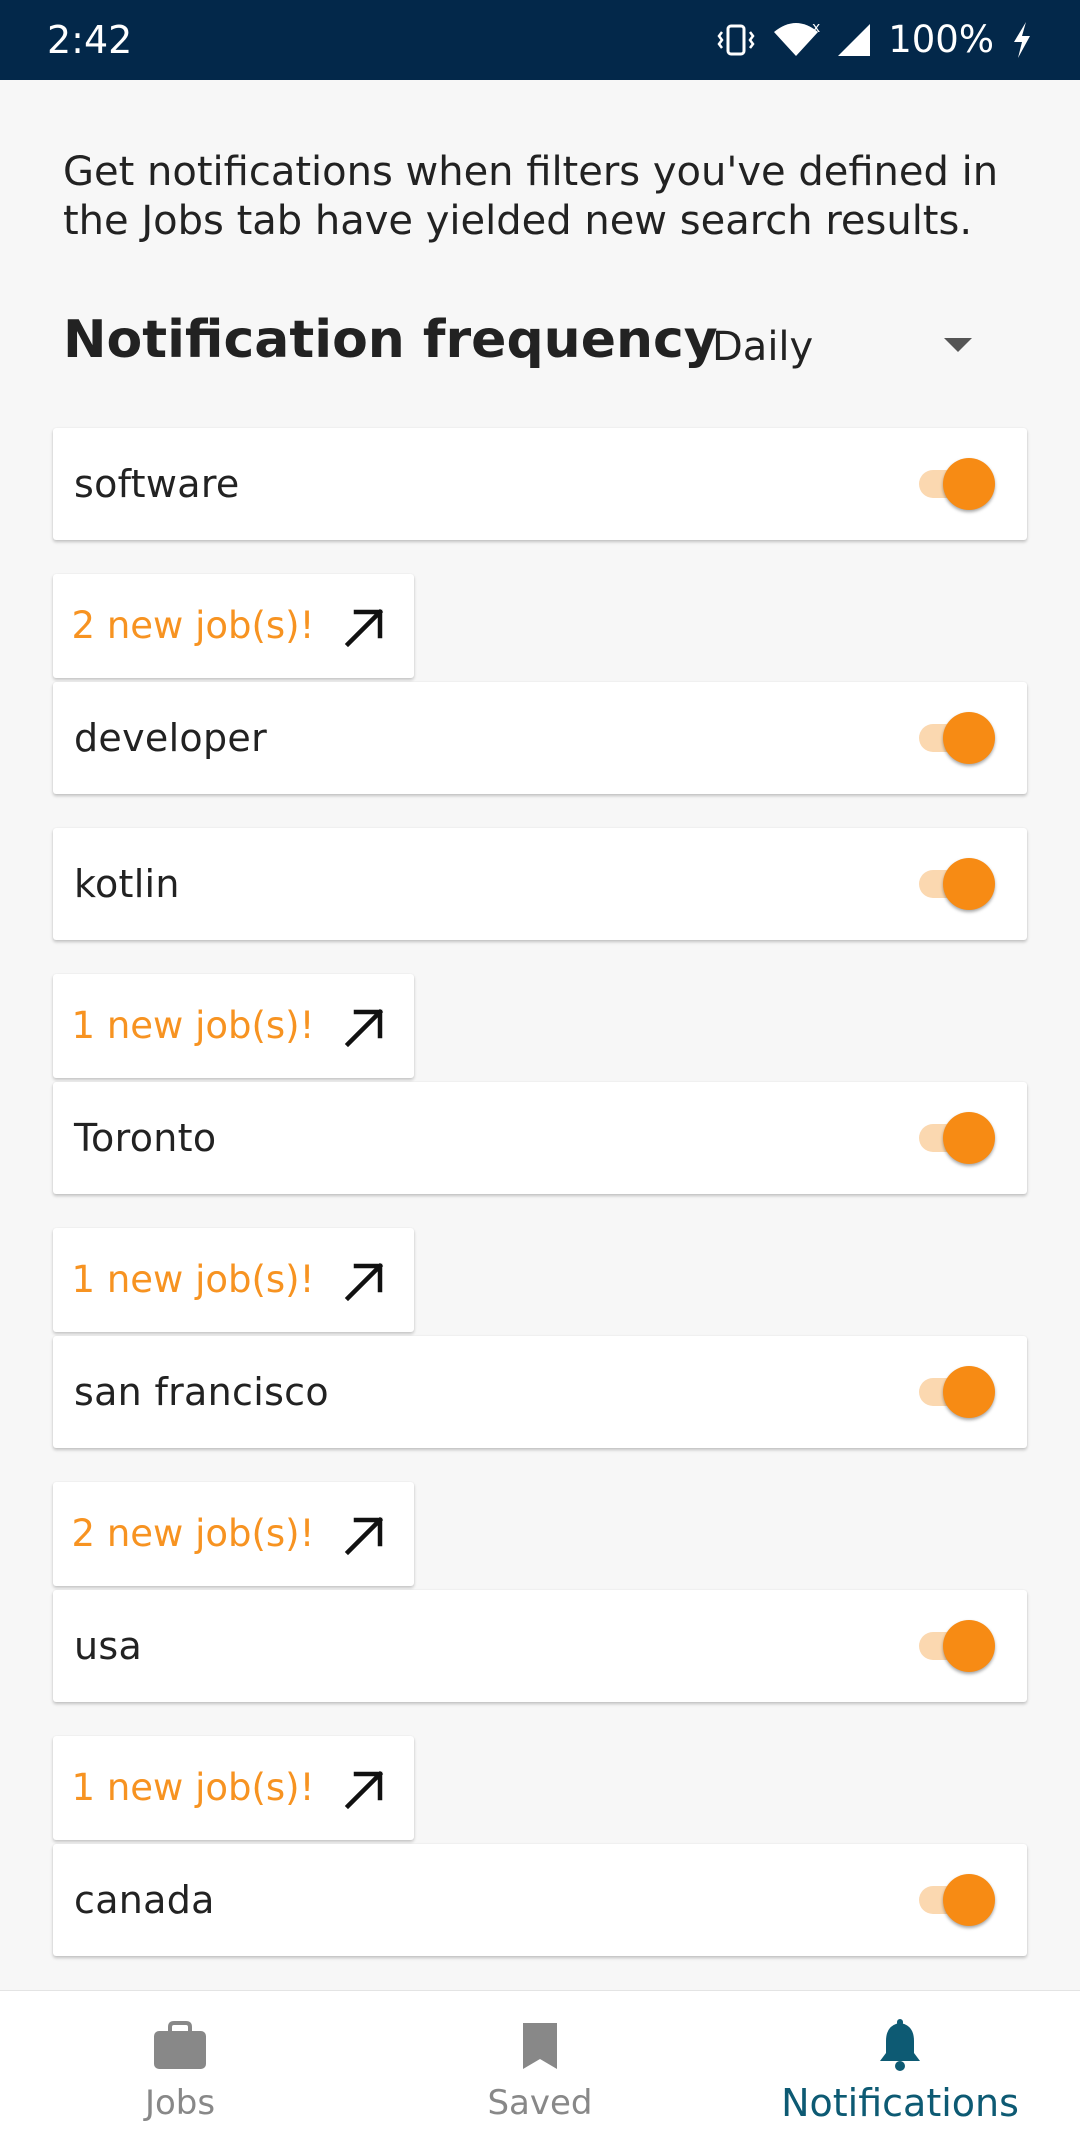 This screenshot has height=2141, width=1080. I want to click on filter-label: kotlin, so click(127, 884).